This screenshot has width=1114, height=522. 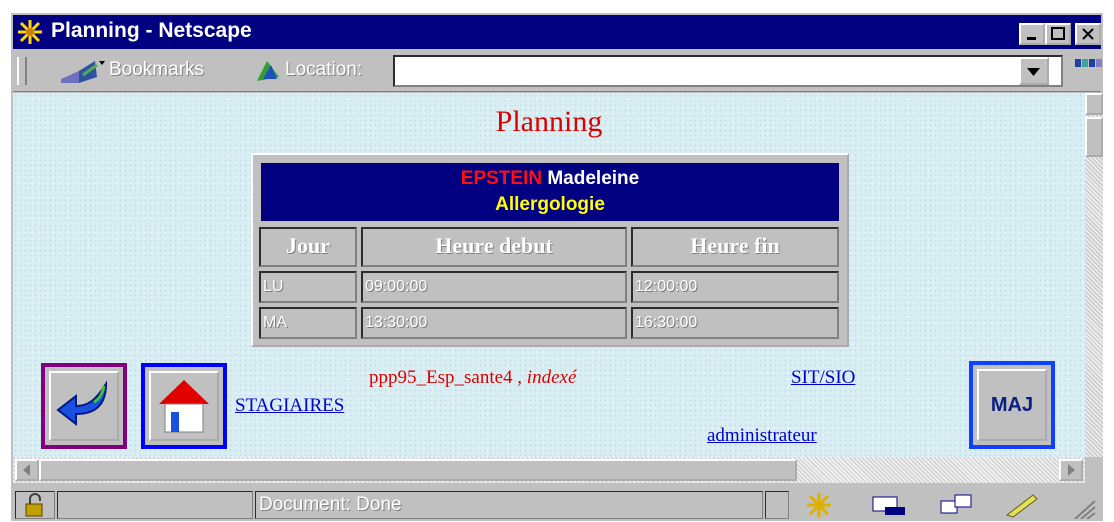 I want to click on netscape-star-icon, so click(x=30, y=32).